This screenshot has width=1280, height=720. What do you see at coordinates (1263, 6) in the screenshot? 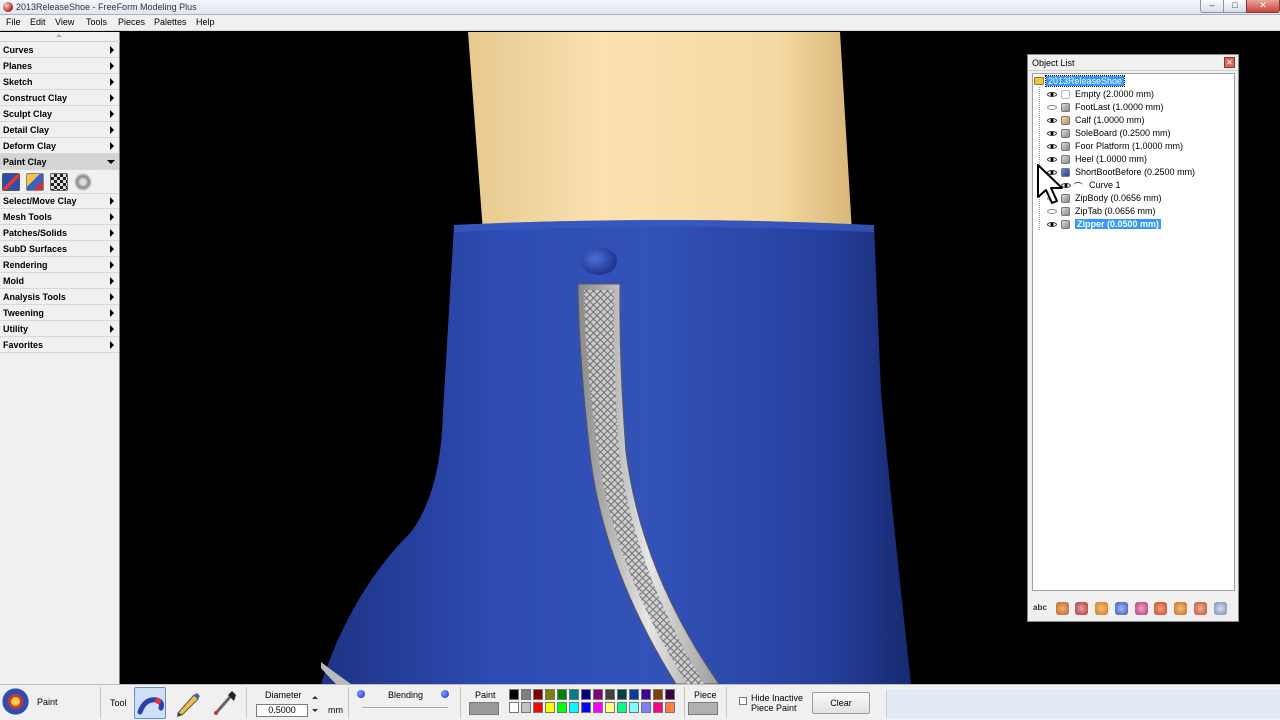
I see `close-button: ✕` at bounding box center [1263, 6].